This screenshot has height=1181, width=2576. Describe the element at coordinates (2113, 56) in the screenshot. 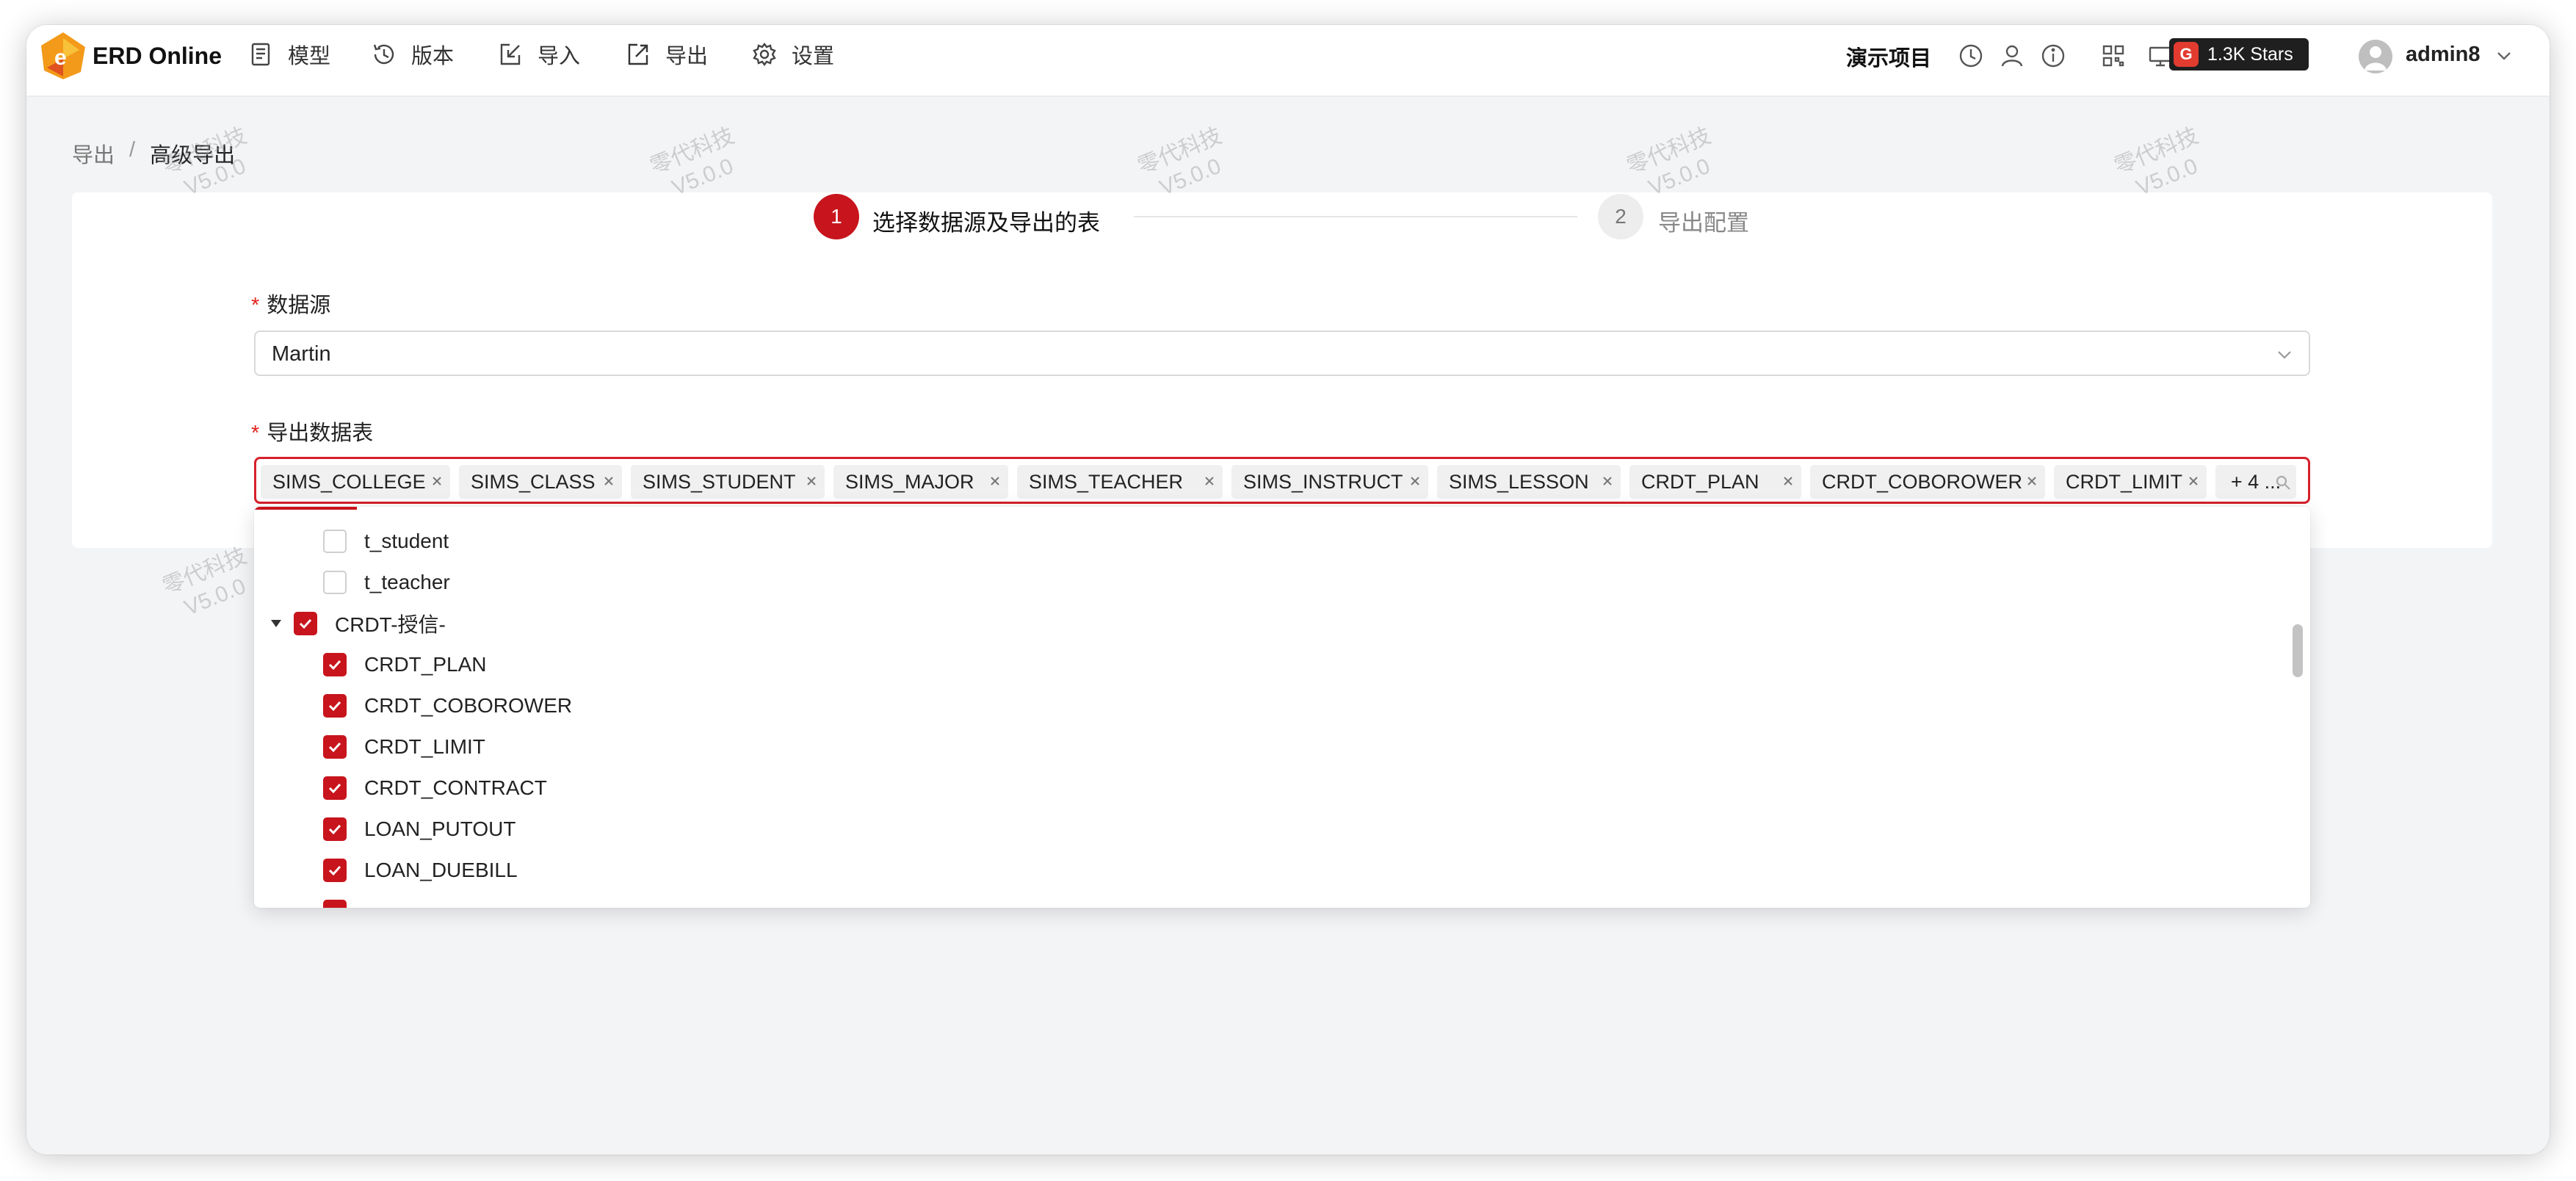

I see `qrcode-icon` at that location.